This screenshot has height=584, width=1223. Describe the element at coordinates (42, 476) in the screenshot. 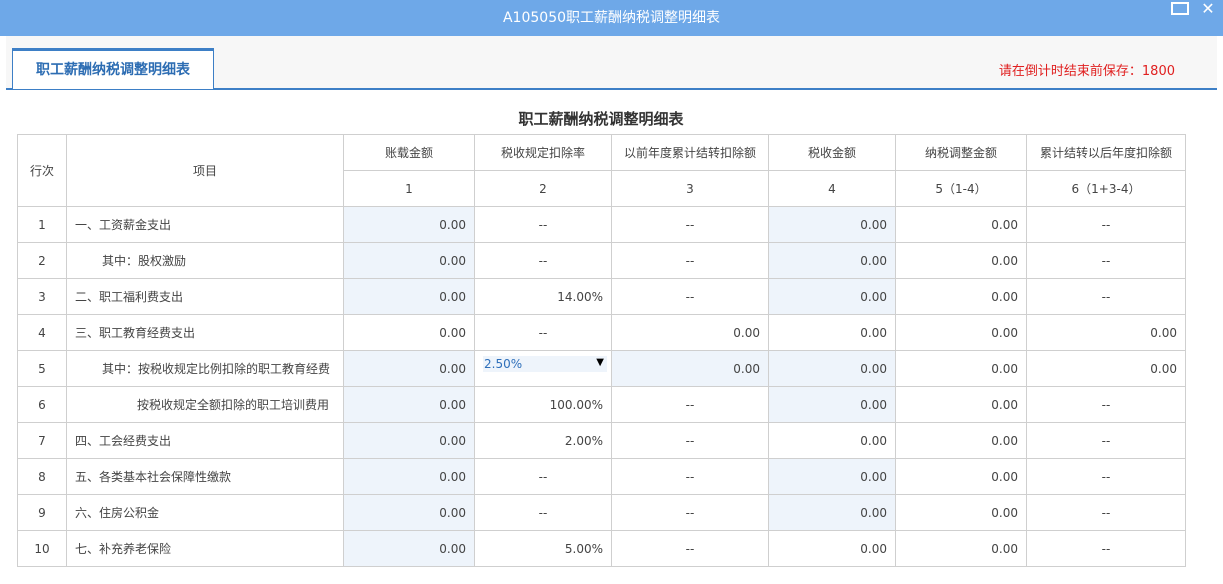

I see `row-number: 8` at that location.